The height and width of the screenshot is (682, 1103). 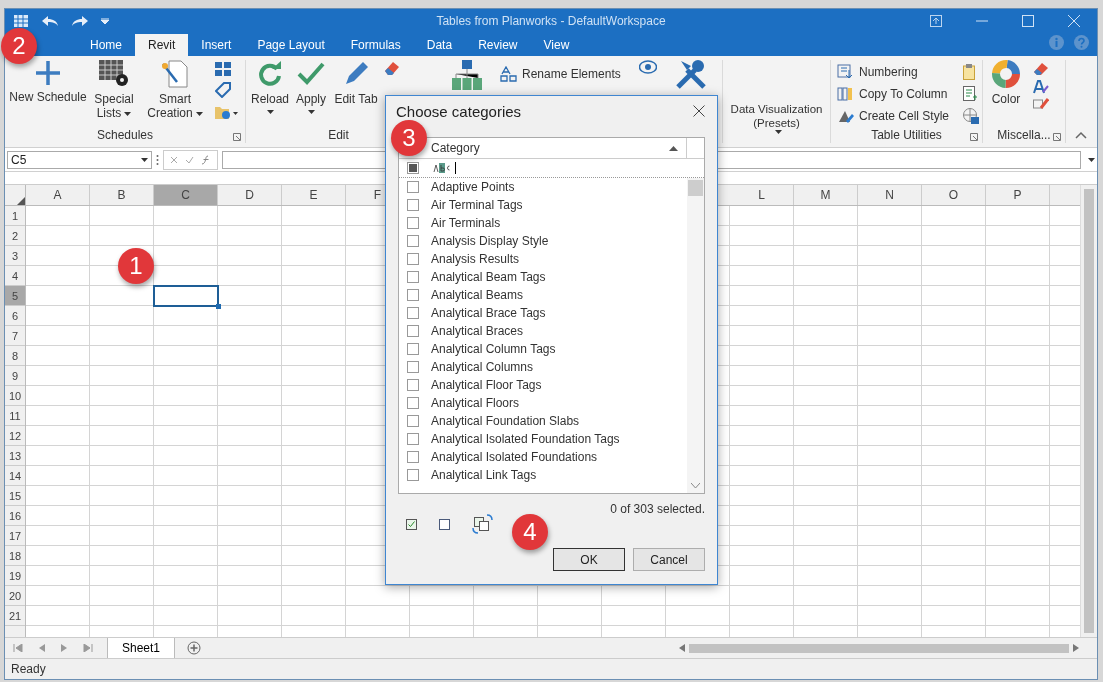 What do you see at coordinates (216, 45) in the screenshot?
I see `ribbon-tab: Insert` at bounding box center [216, 45].